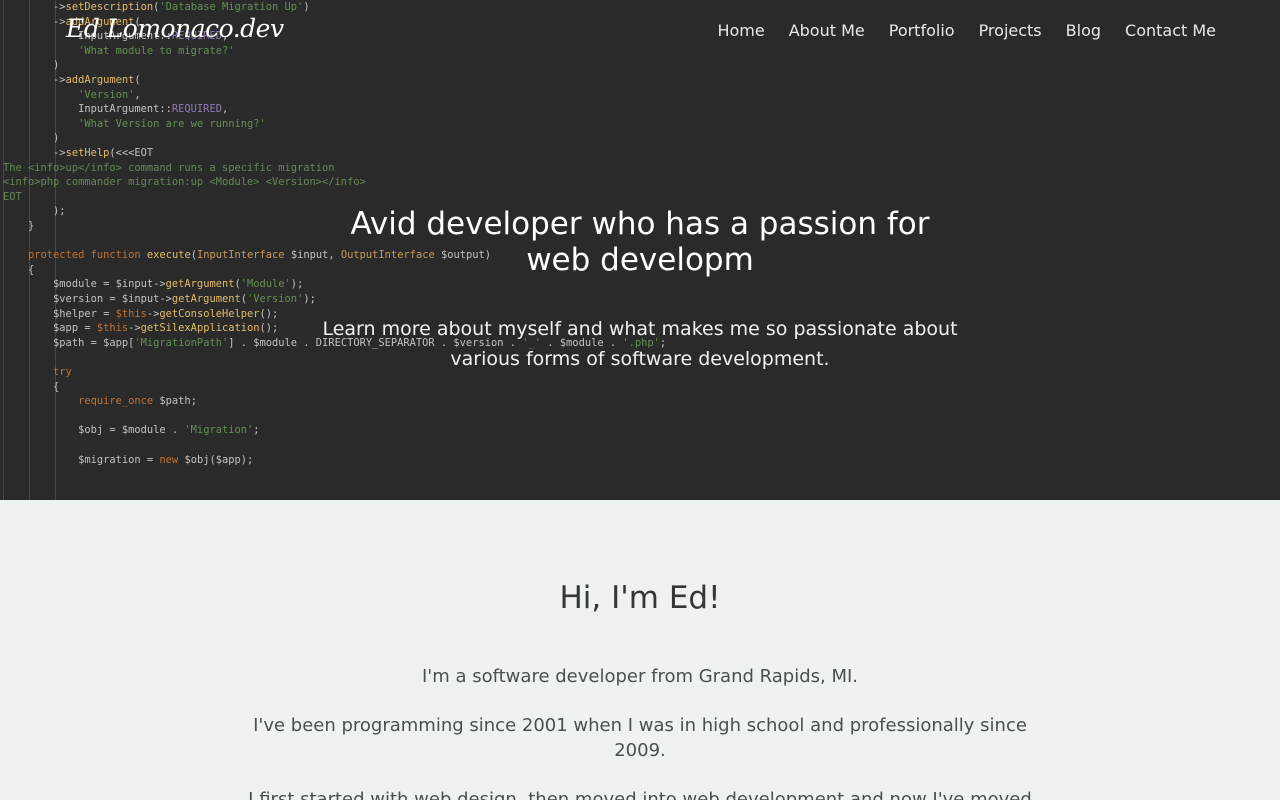 This screenshot has width=1280, height=800. I want to click on nav-projects: Projects, so click(1010, 30).